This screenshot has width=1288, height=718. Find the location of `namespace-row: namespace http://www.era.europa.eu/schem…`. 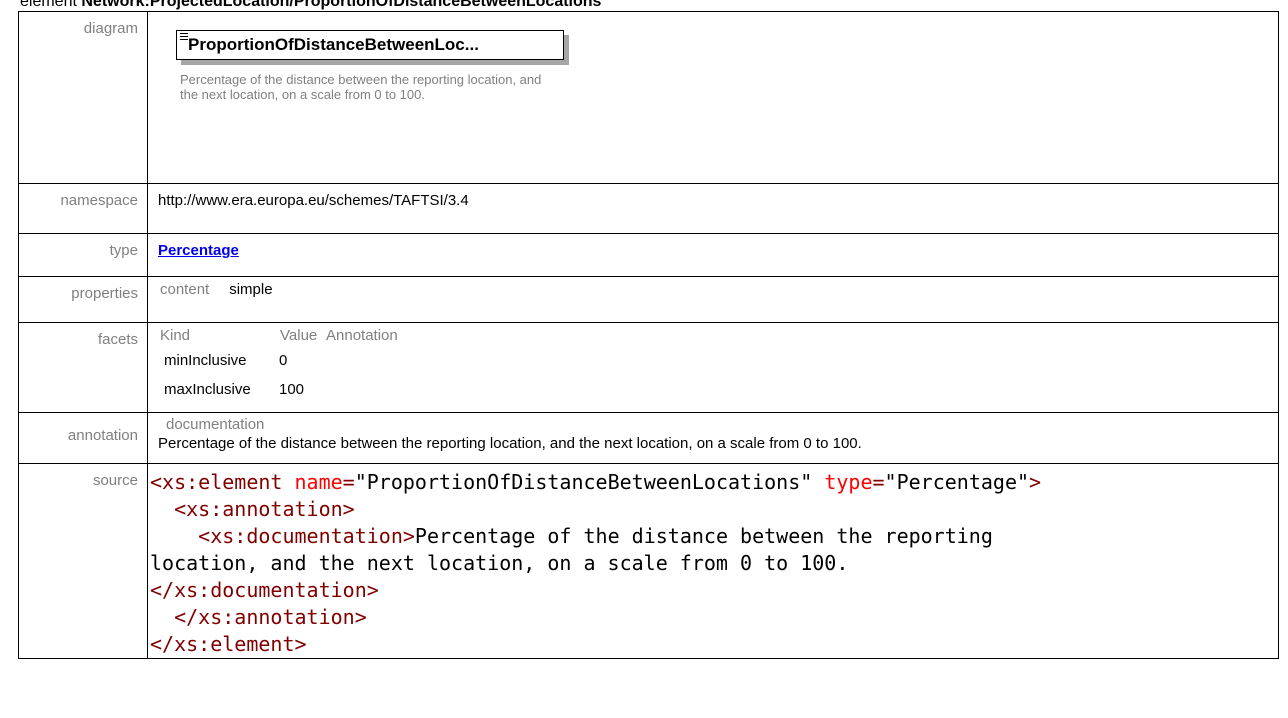

namespace-row: namespace http://www.era.europa.eu/schem… is located at coordinates (648, 208).